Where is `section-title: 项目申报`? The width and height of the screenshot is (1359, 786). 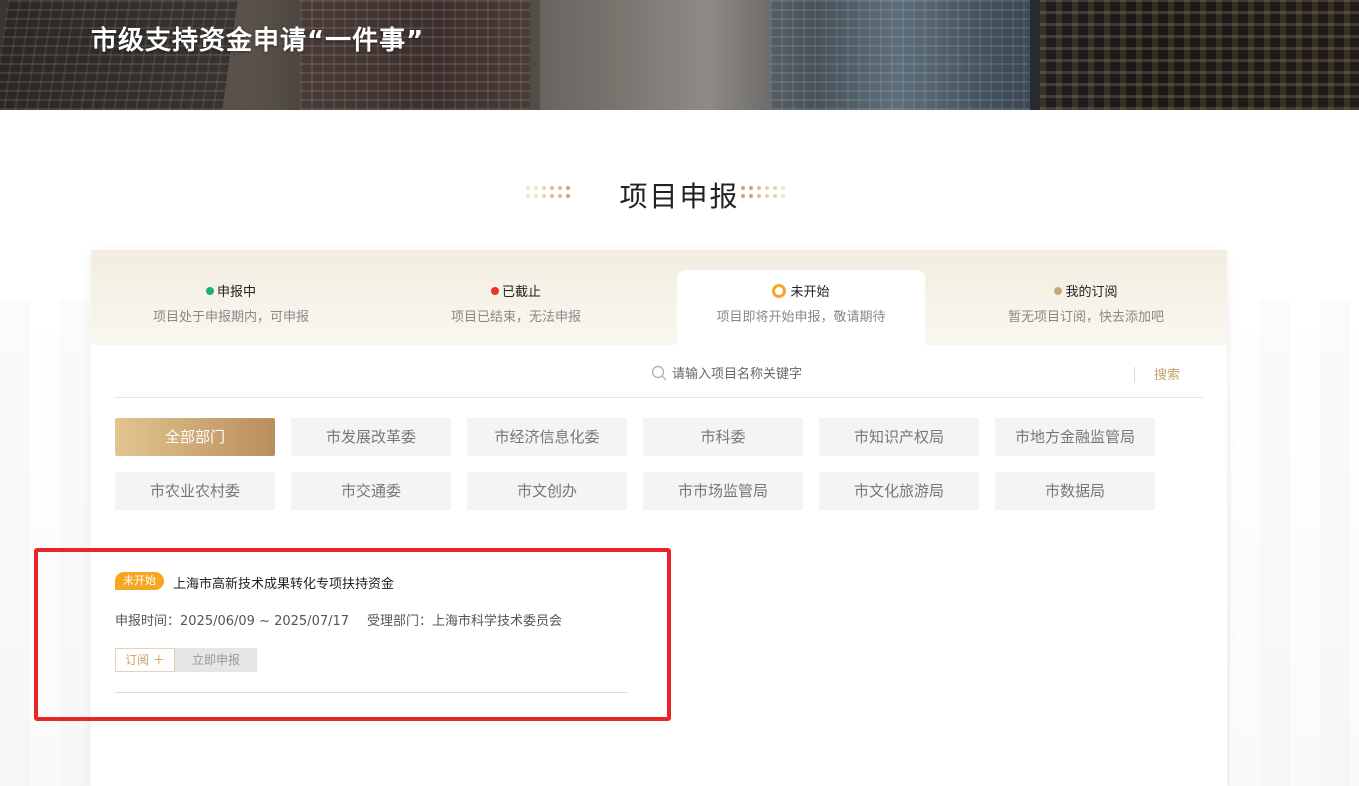 section-title: 项目申报 is located at coordinates (679, 196).